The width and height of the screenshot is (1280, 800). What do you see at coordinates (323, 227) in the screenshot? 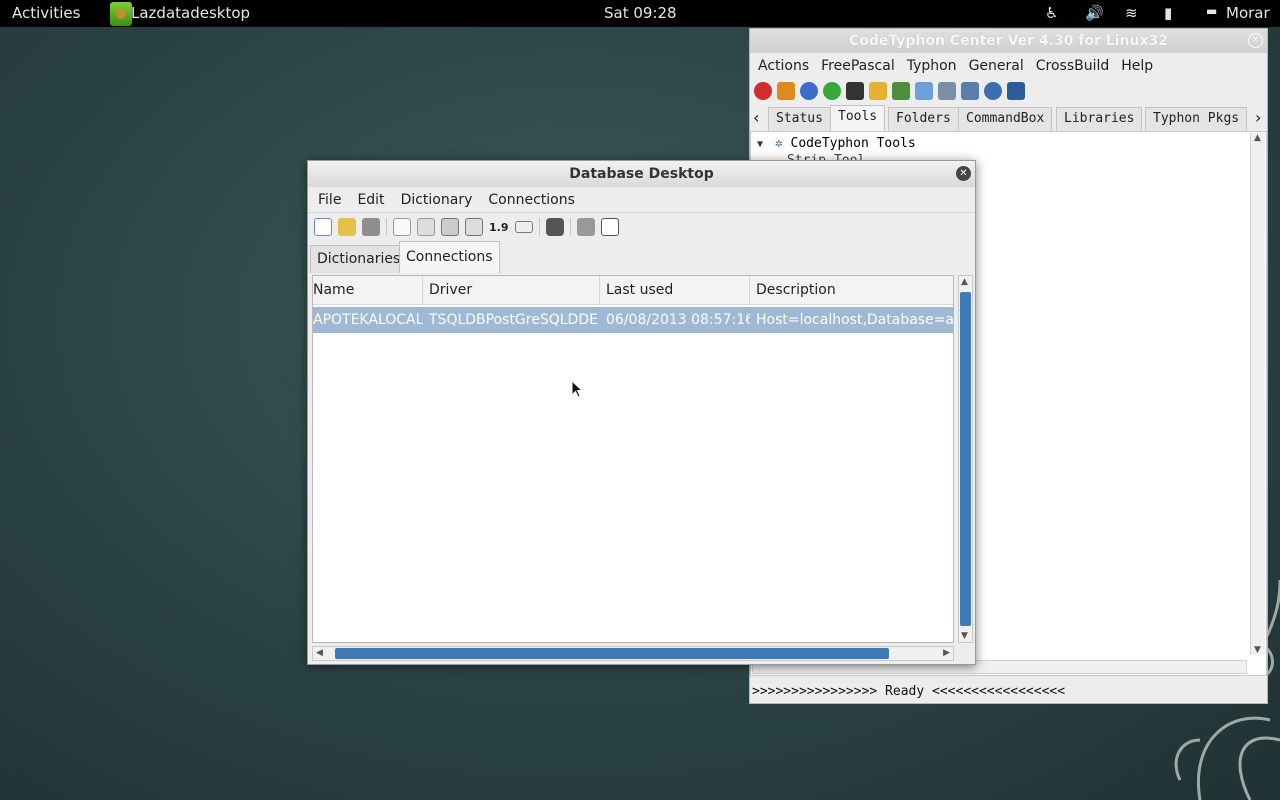
I see `new-icon` at bounding box center [323, 227].